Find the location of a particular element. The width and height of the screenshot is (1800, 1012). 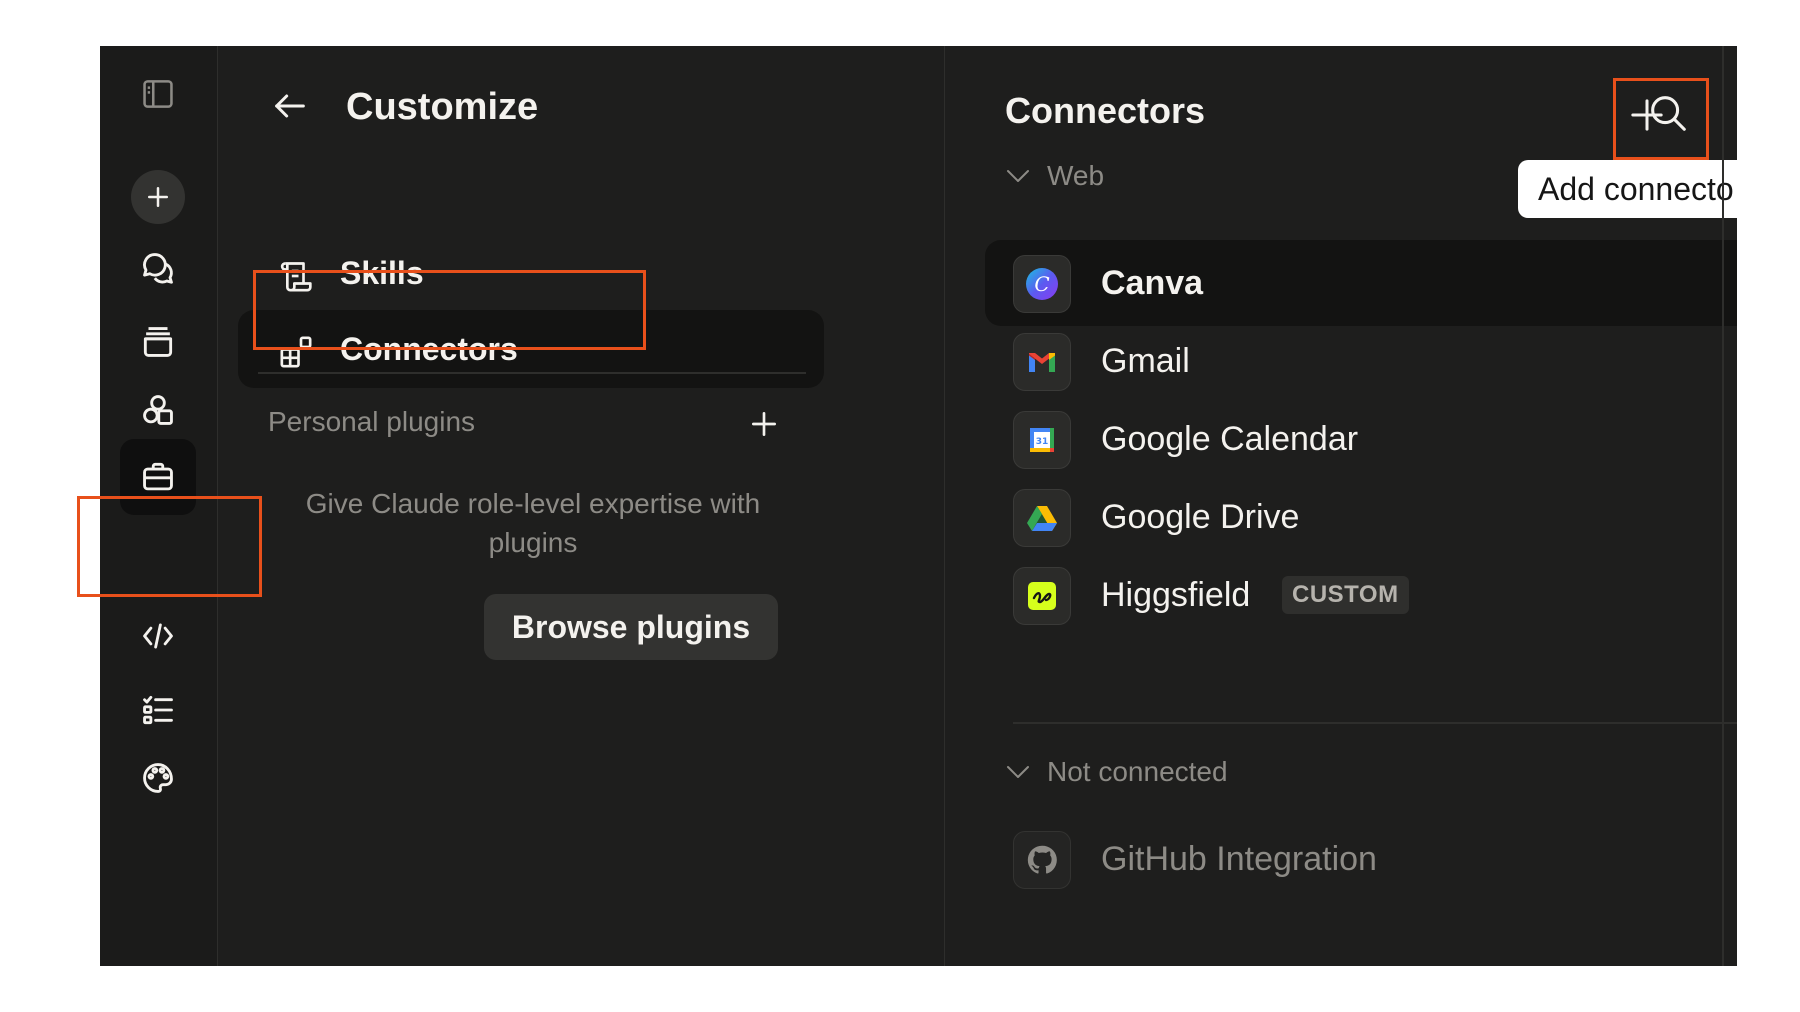

group-toggle-not-connected: Not connected is located at coordinates (1115, 772).